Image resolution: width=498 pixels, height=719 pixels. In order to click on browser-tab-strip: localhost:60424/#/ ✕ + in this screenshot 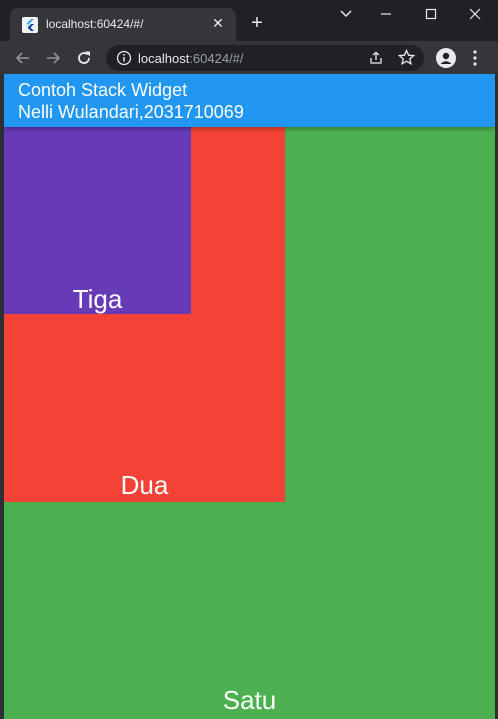, I will do `click(249, 20)`.